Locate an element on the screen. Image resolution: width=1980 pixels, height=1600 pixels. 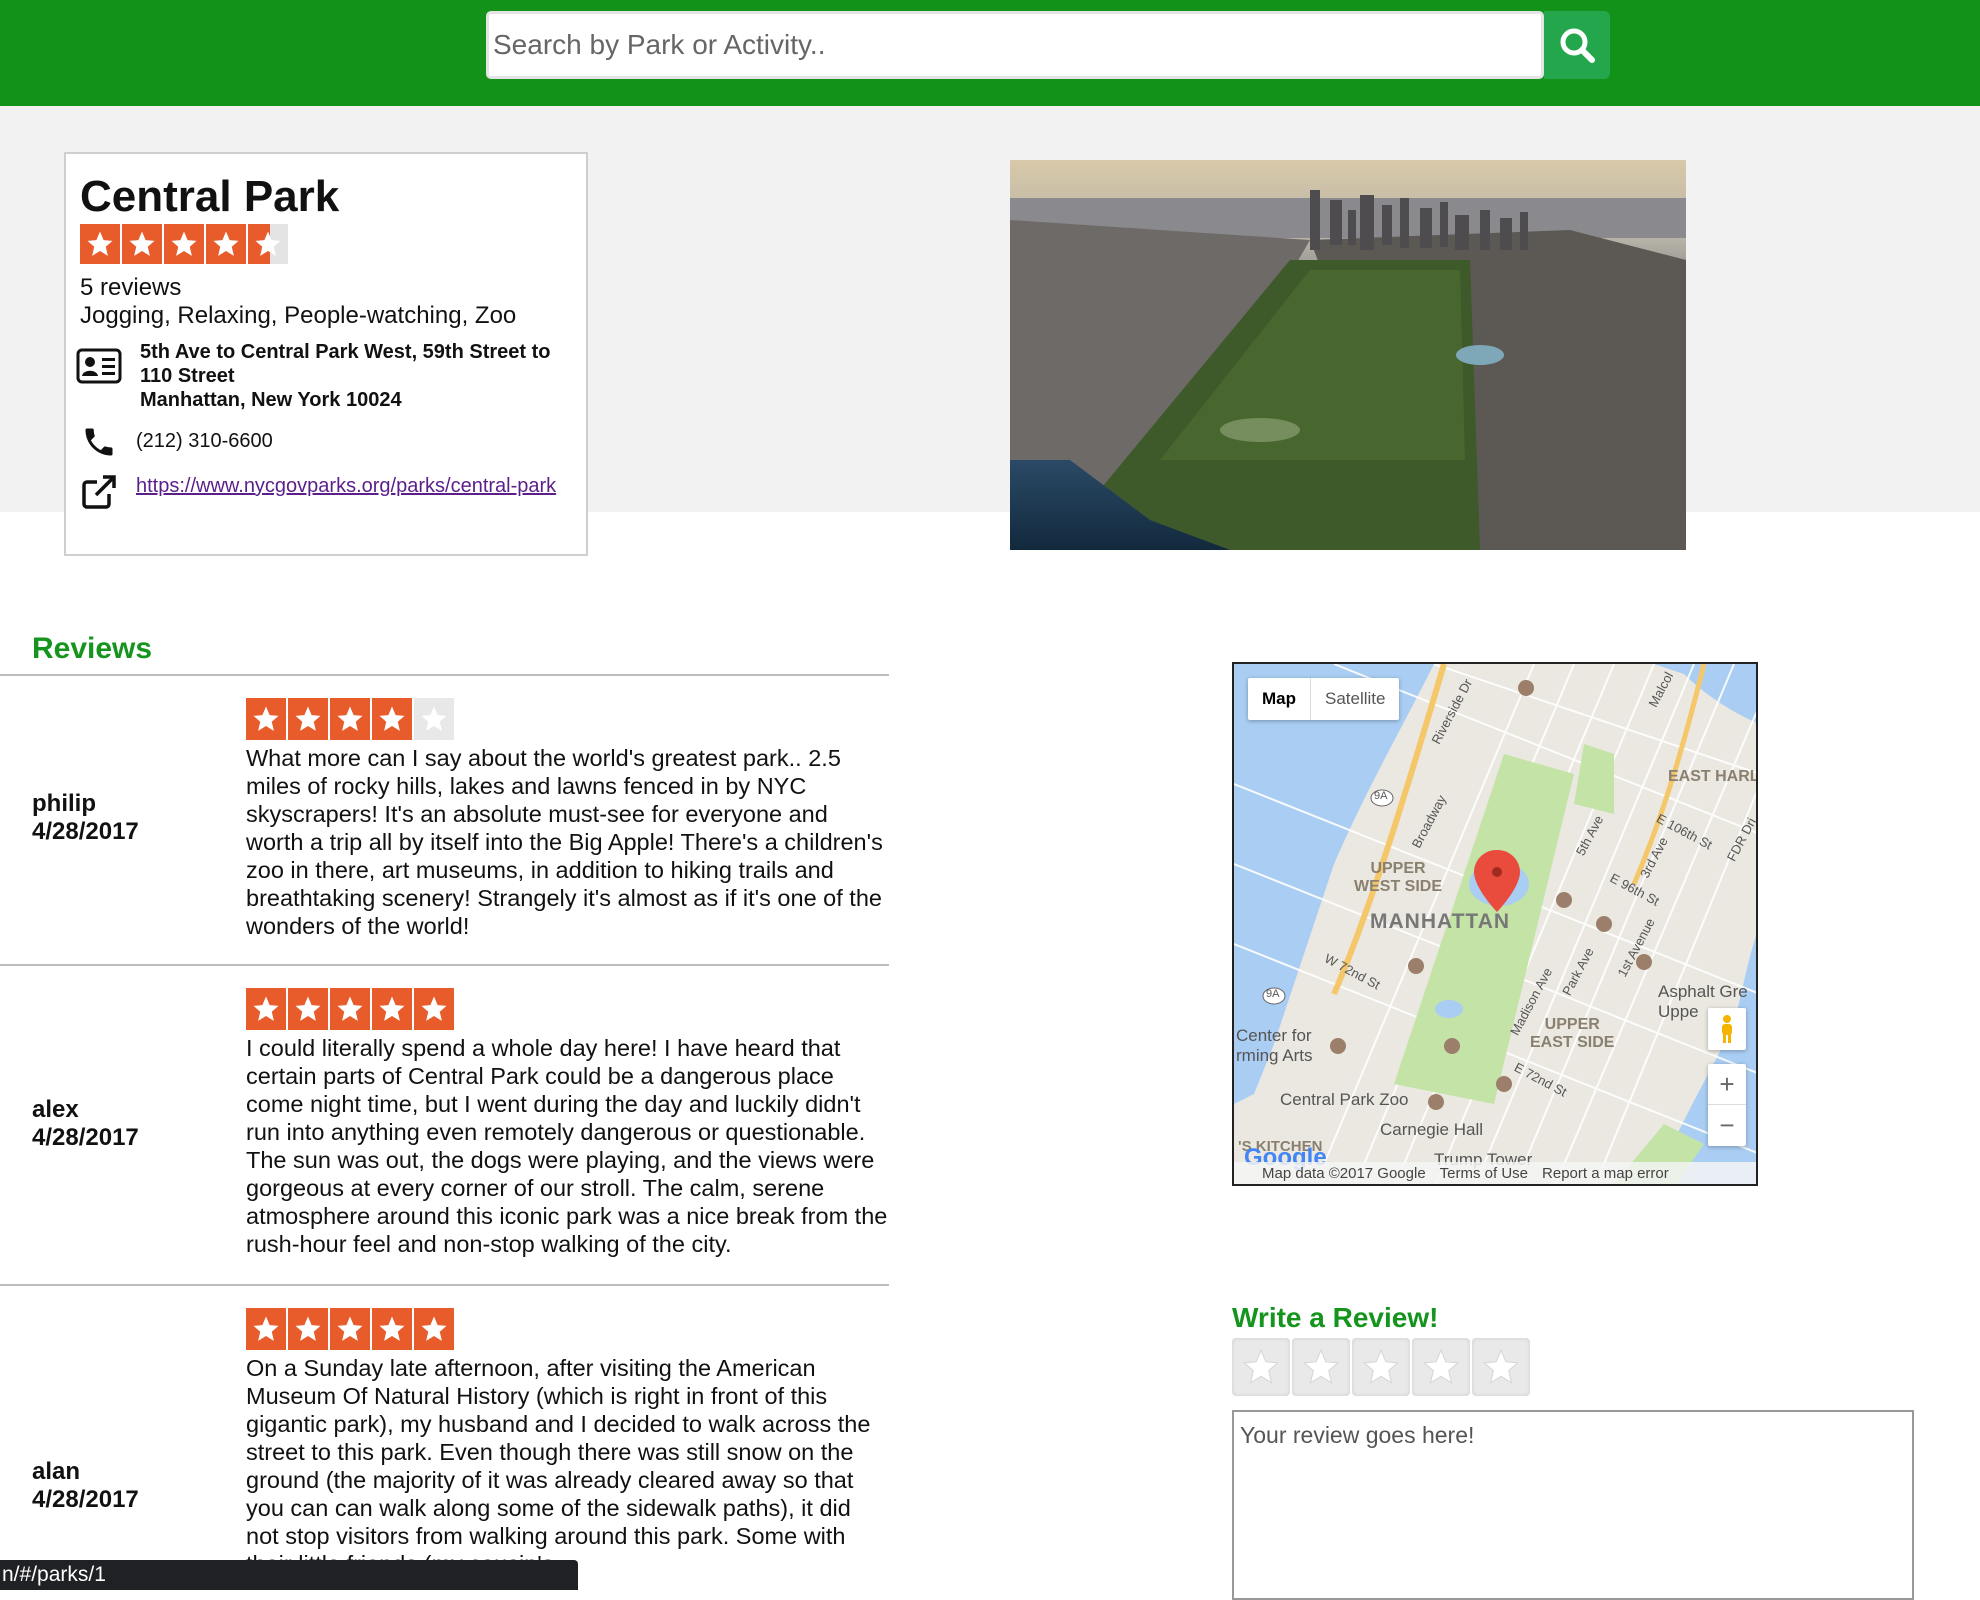
search-icon is located at coordinates (1577, 45).